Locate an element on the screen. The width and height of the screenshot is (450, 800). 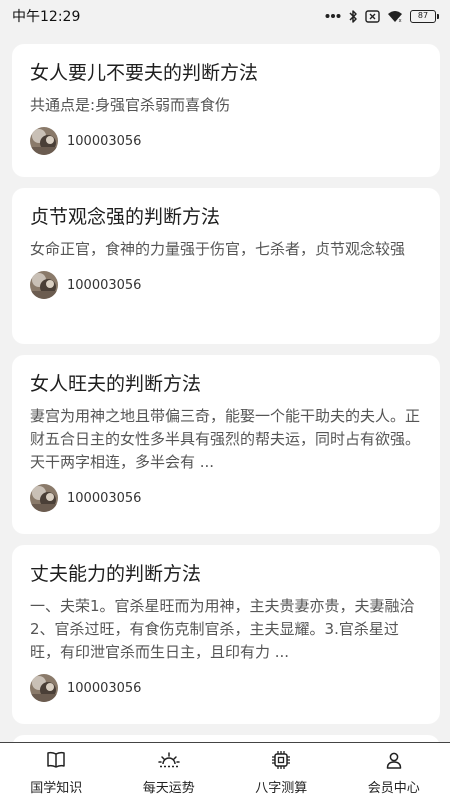
tab-member-center: 会员中心 is located at coordinates (394, 771).